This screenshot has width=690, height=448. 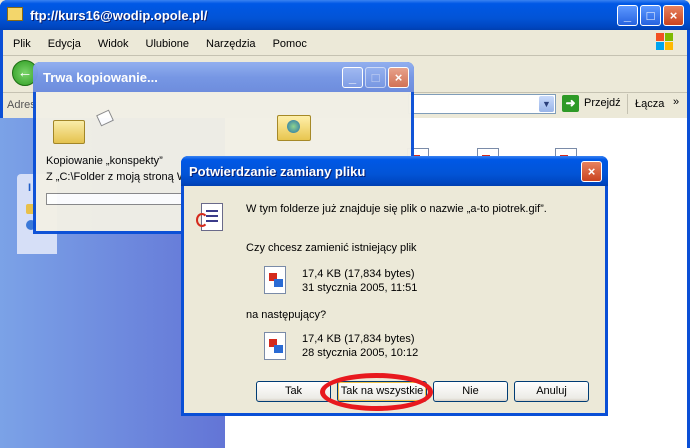 I want to click on back-arrow-icon: ←, so click(x=25, y=72).